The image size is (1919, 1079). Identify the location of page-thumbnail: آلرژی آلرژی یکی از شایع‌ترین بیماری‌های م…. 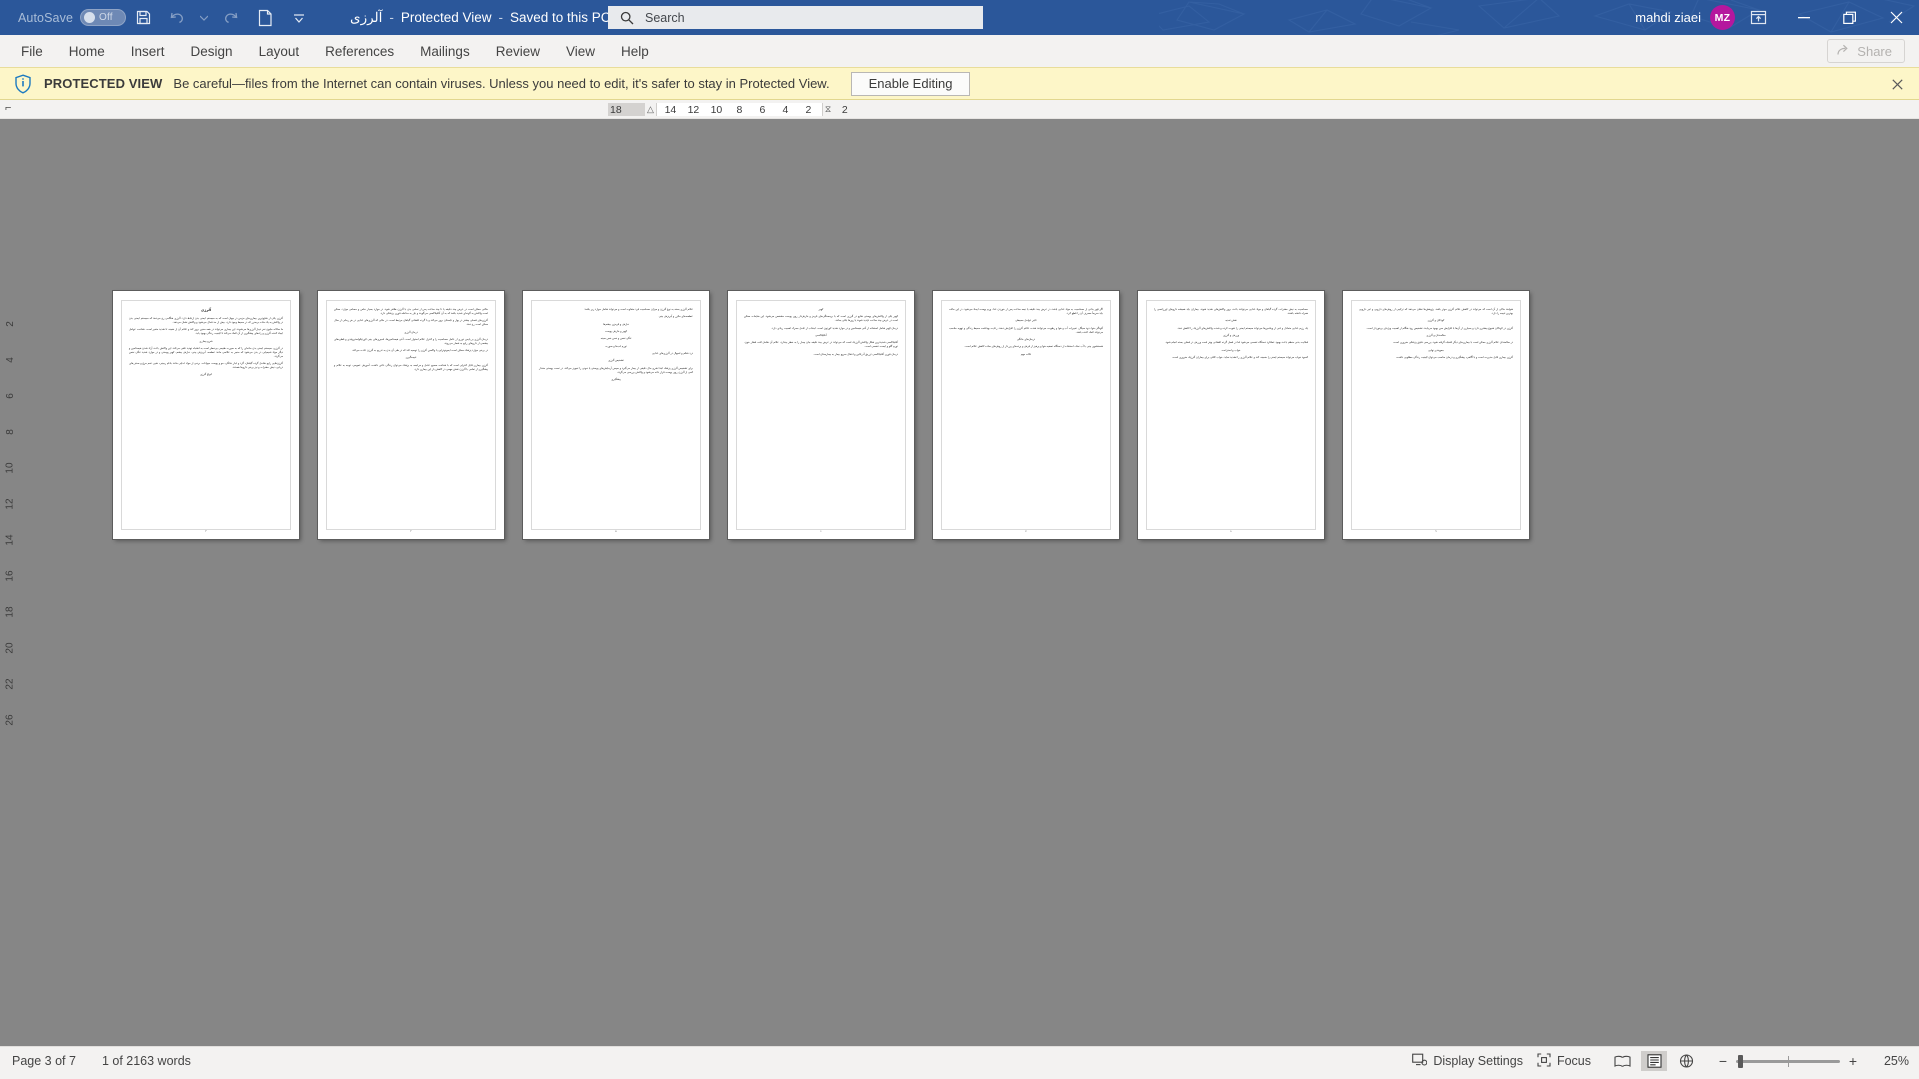
(206, 415).